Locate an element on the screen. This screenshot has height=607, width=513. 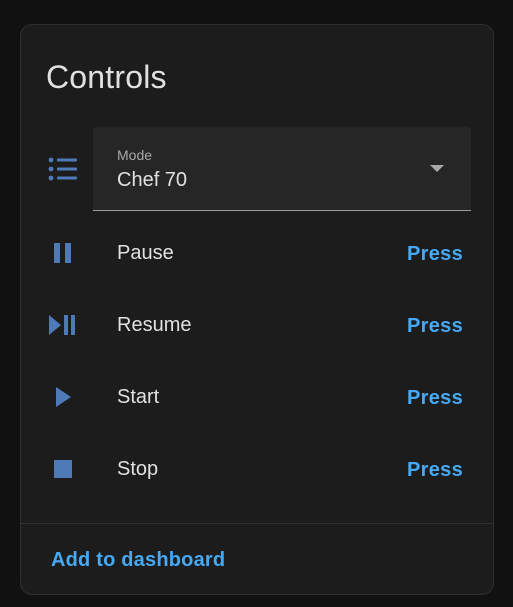
mode-select-label: Mode is located at coordinates (135, 155).